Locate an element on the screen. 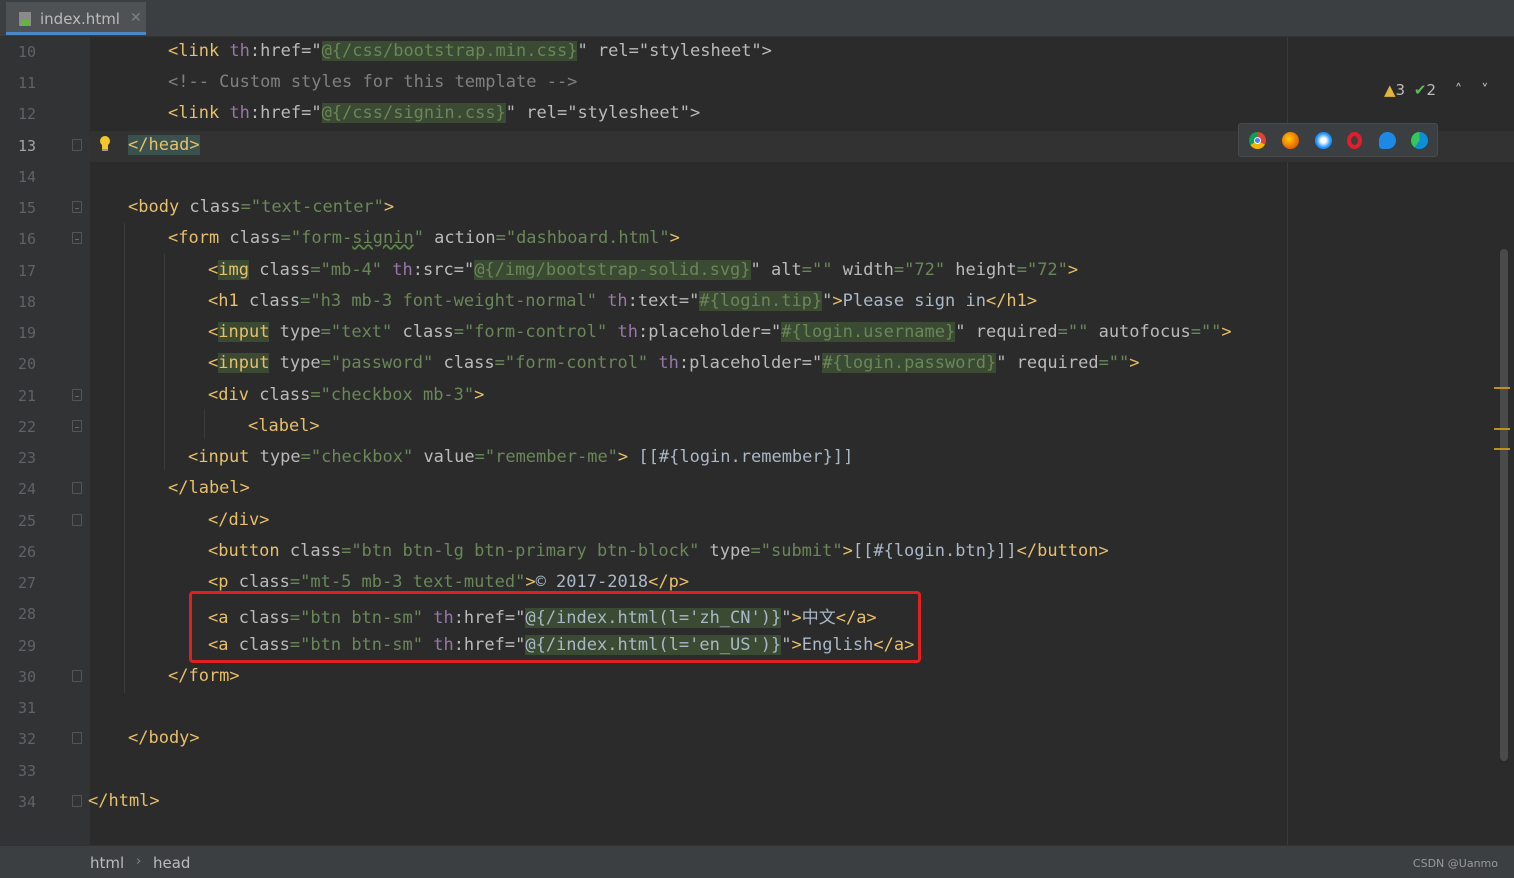 The width and height of the screenshot is (1514, 878). weak-warning-count: 2 is located at coordinates (1431, 90).